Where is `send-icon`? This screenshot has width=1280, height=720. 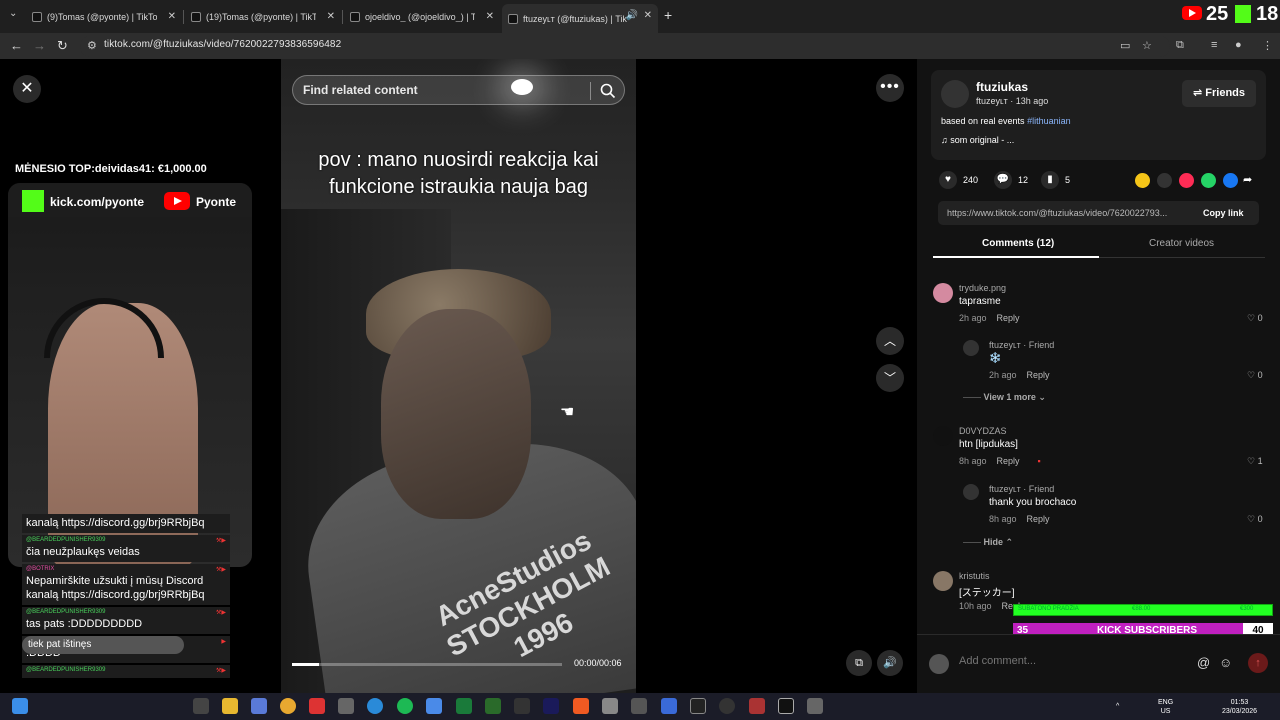 send-icon is located at coordinates (1186, 180).